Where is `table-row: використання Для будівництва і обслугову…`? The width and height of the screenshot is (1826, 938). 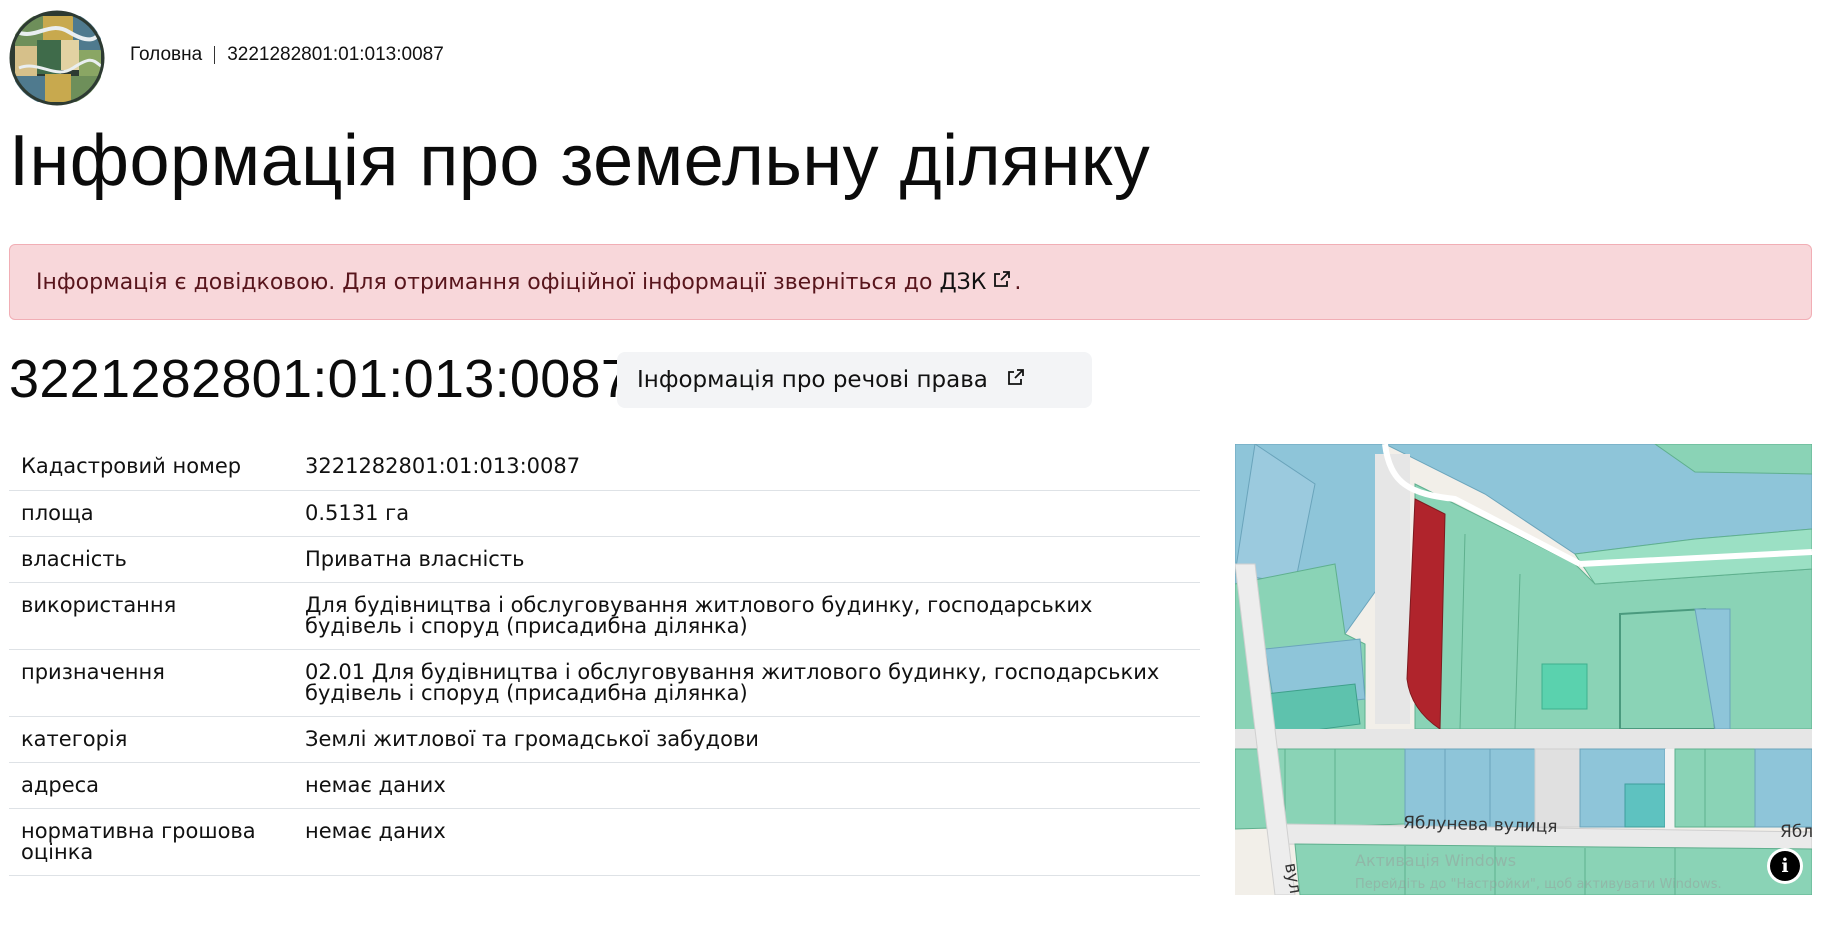
table-row: використання Для будівництва і обслугову… is located at coordinates (604, 616).